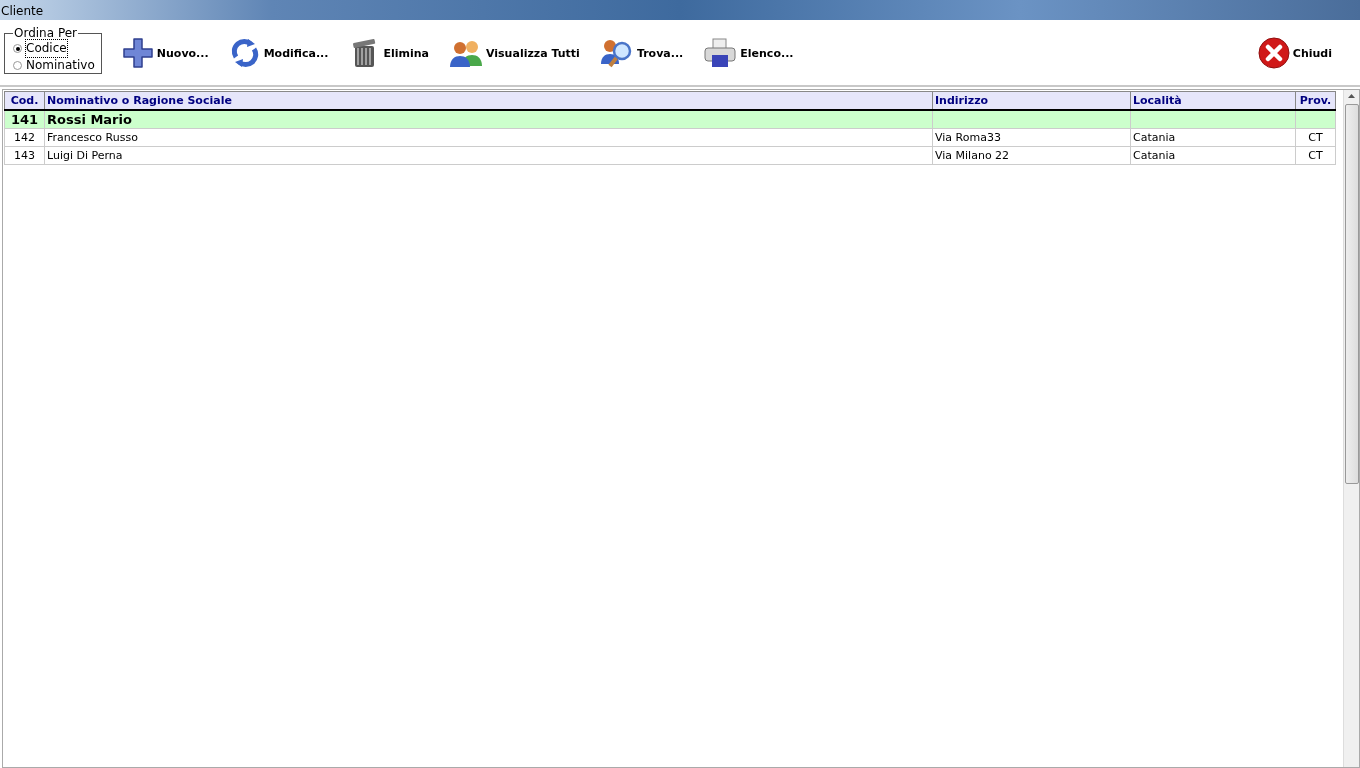 This screenshot has height=768, width=1360. Describe the element at coordinates (1031, 137) in the screenshot. I see `table-cell: Via Roma33` at that location.